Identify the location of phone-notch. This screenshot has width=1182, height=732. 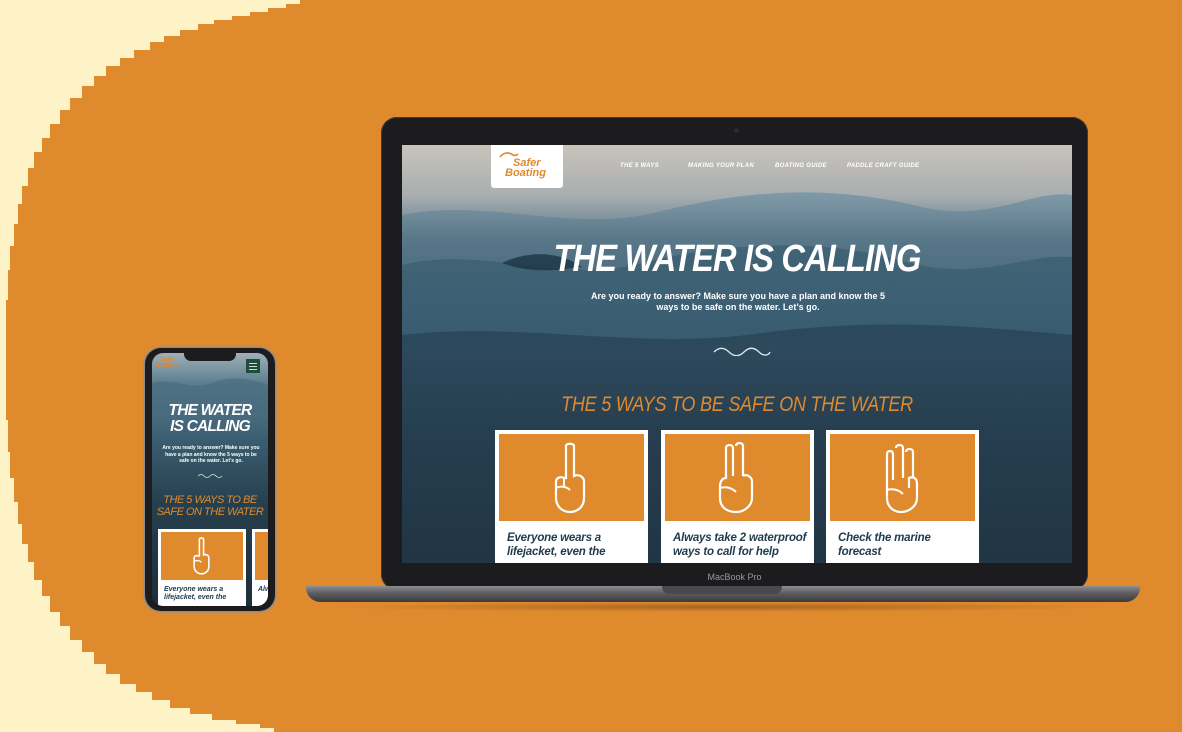
(210, 356).